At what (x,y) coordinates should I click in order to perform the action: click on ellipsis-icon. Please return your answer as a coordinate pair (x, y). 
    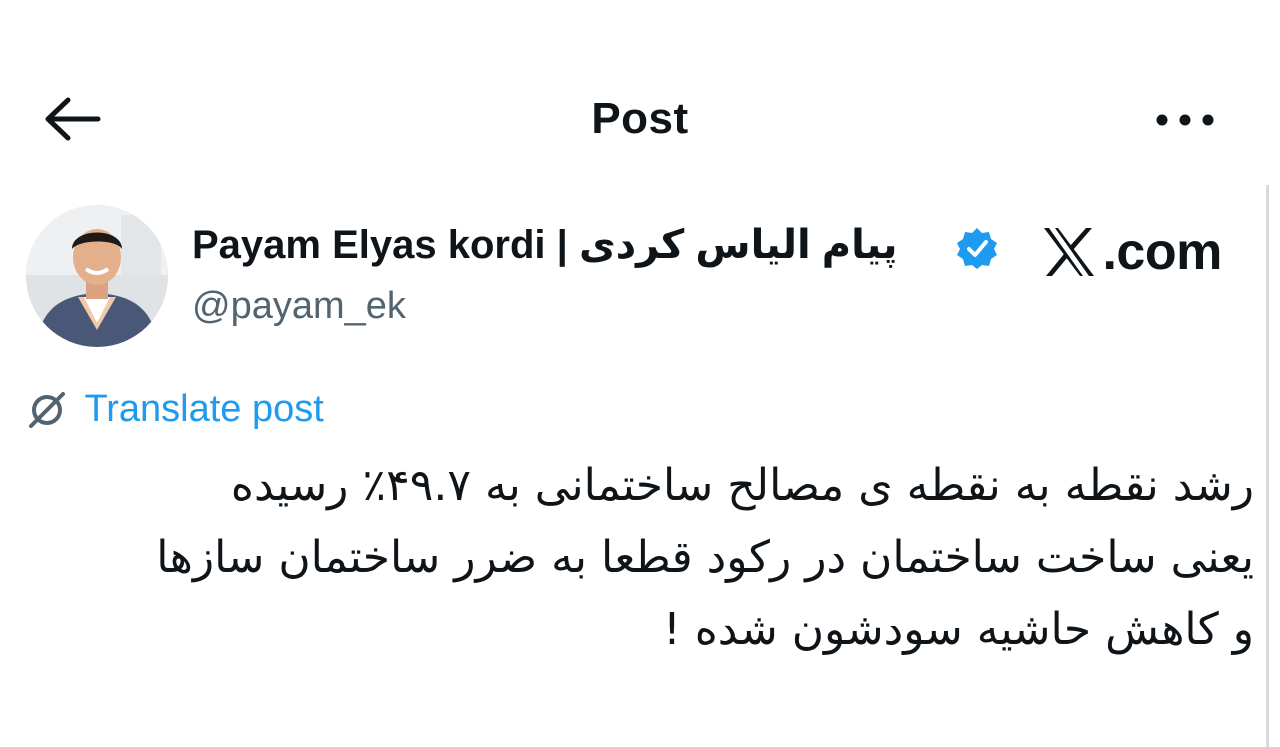
    Looking at the image, I should click on (1185, 120).